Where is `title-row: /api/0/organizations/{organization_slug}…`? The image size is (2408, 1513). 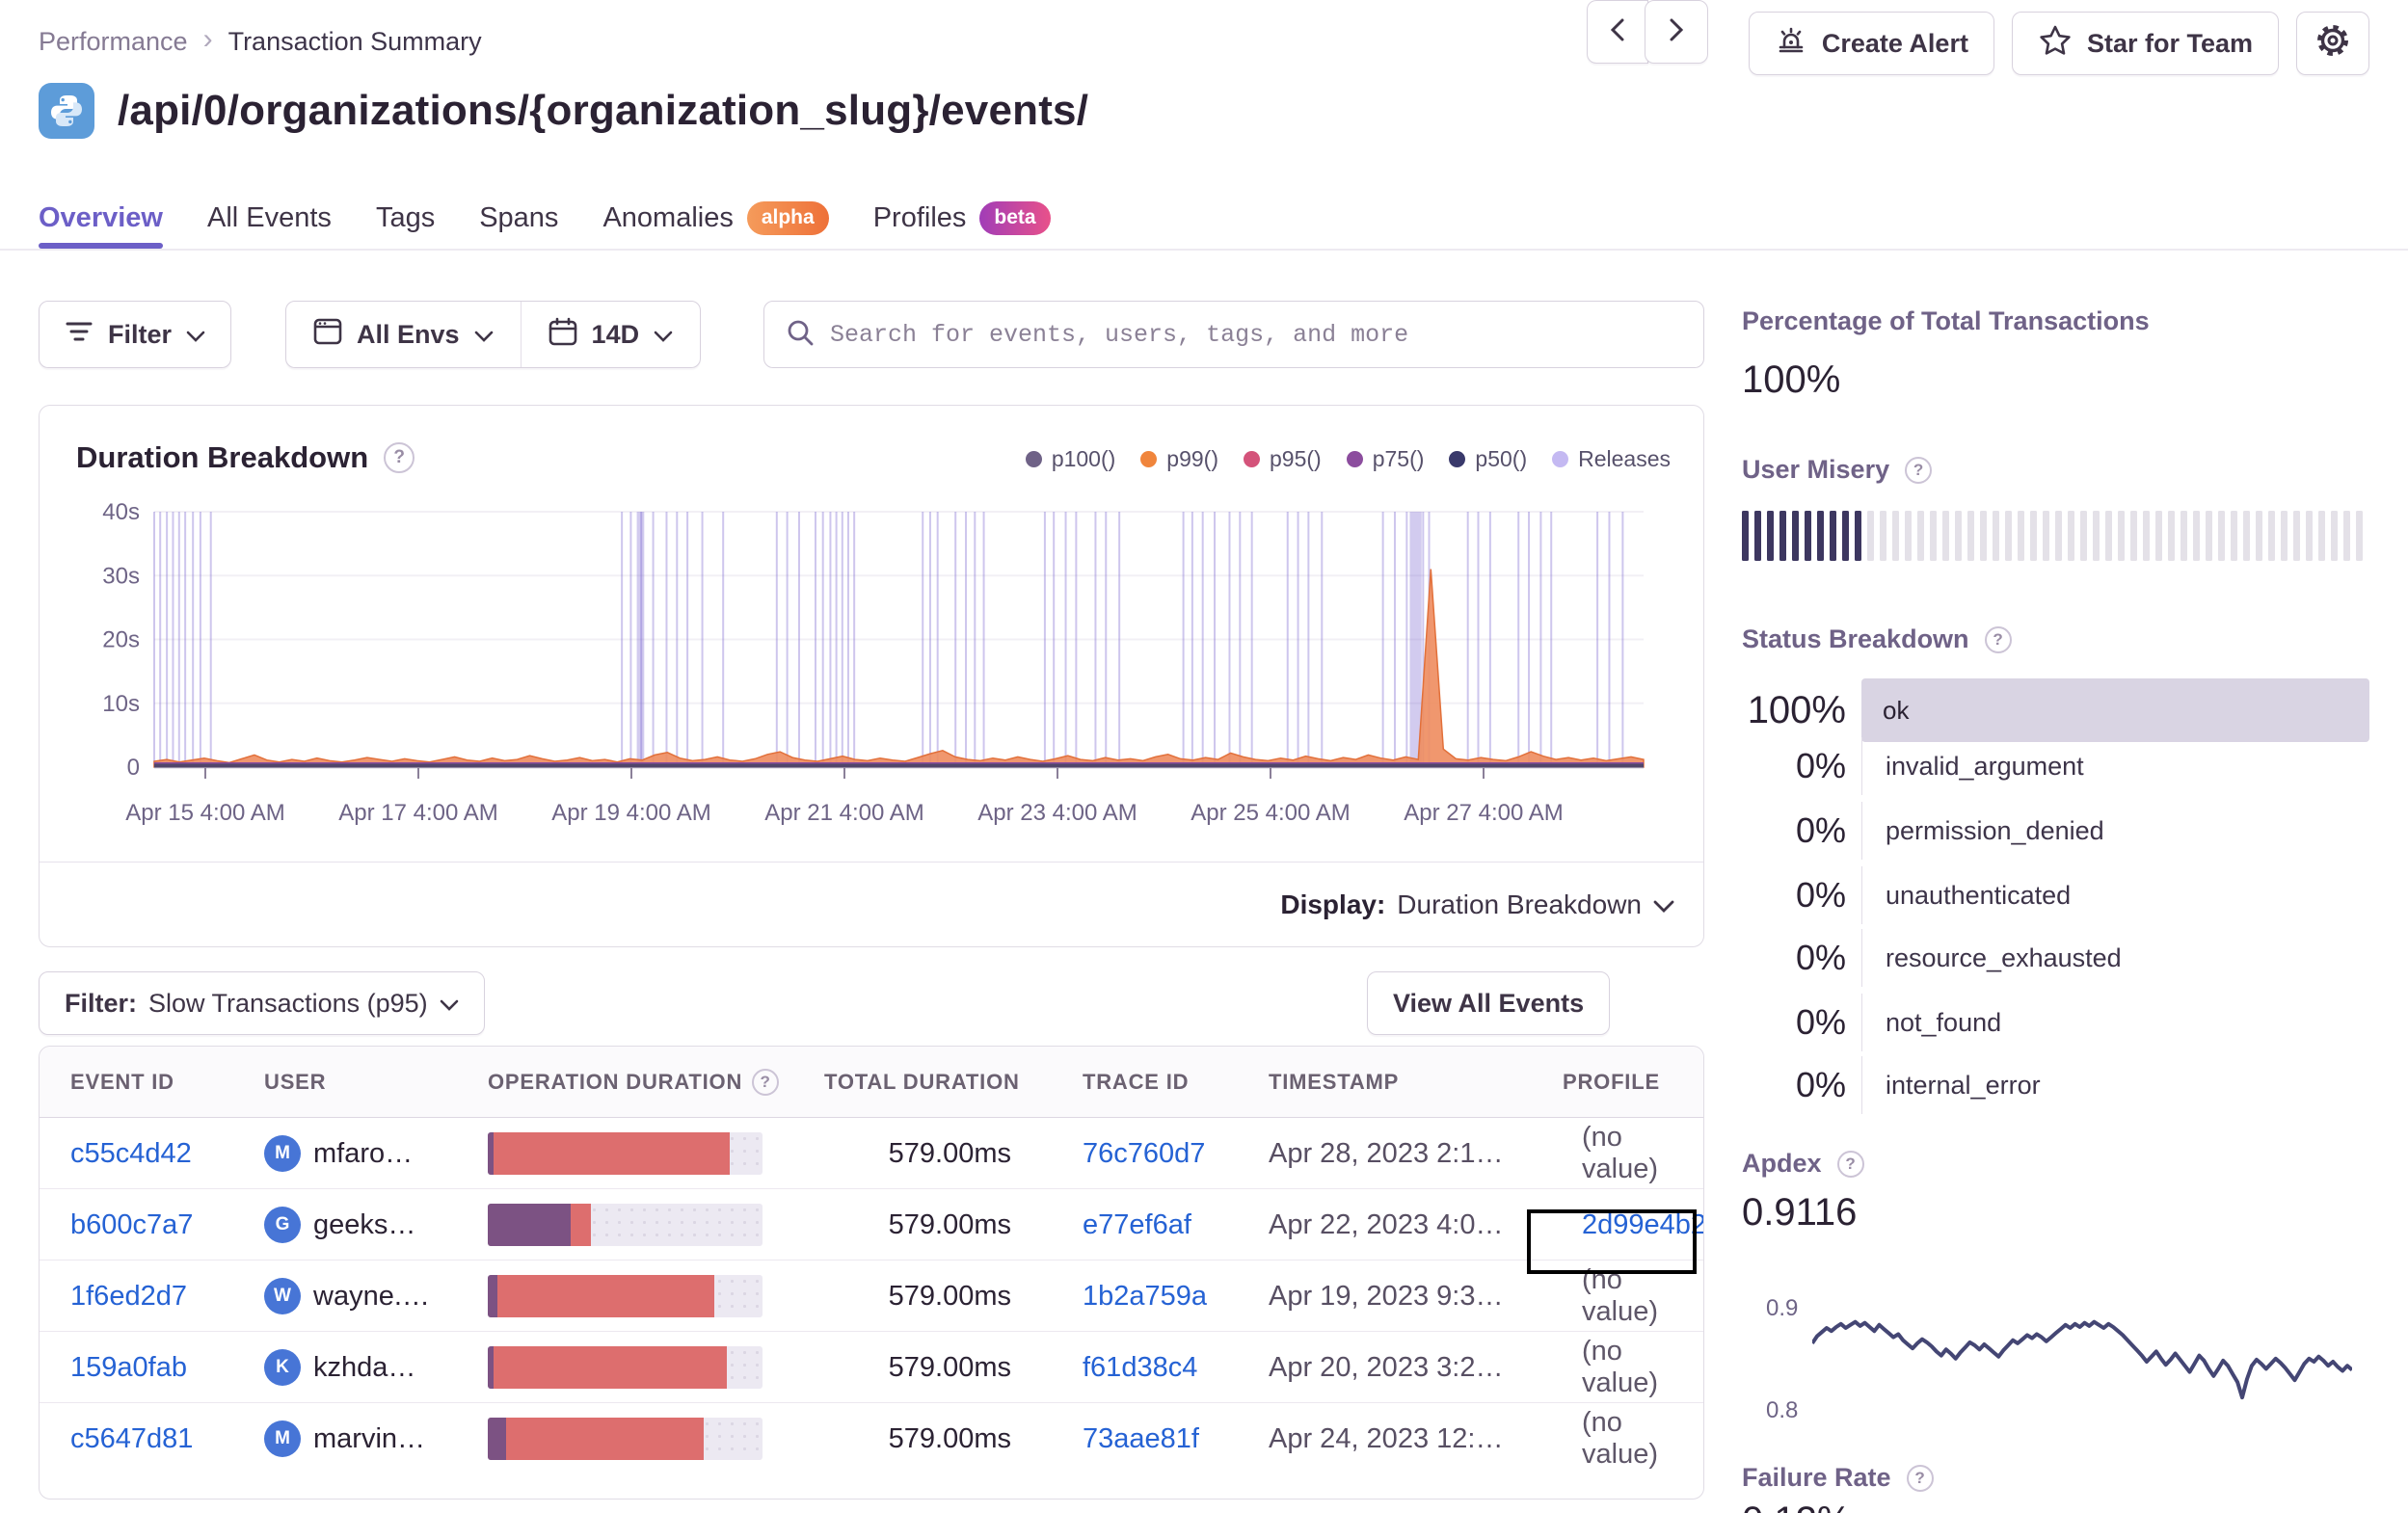
title-row: /api/0/organizations/{organization_slug}… is located at coordinates (563, 111).